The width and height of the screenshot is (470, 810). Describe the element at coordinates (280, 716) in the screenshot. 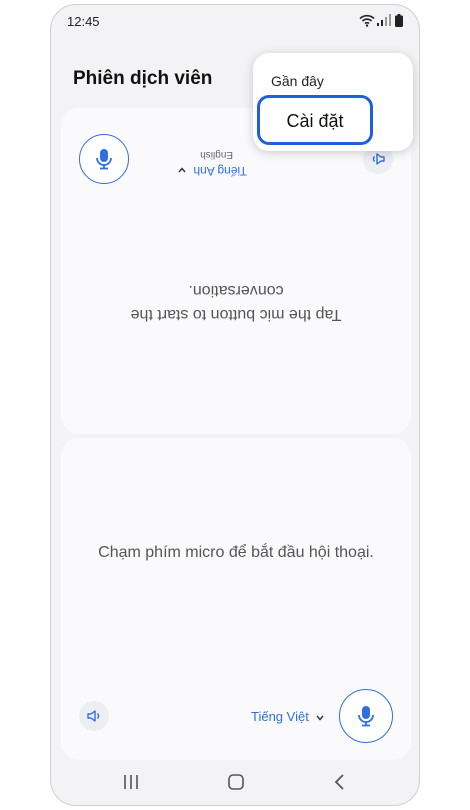

I see `user-language-label: Tiếng Việt` at that location.